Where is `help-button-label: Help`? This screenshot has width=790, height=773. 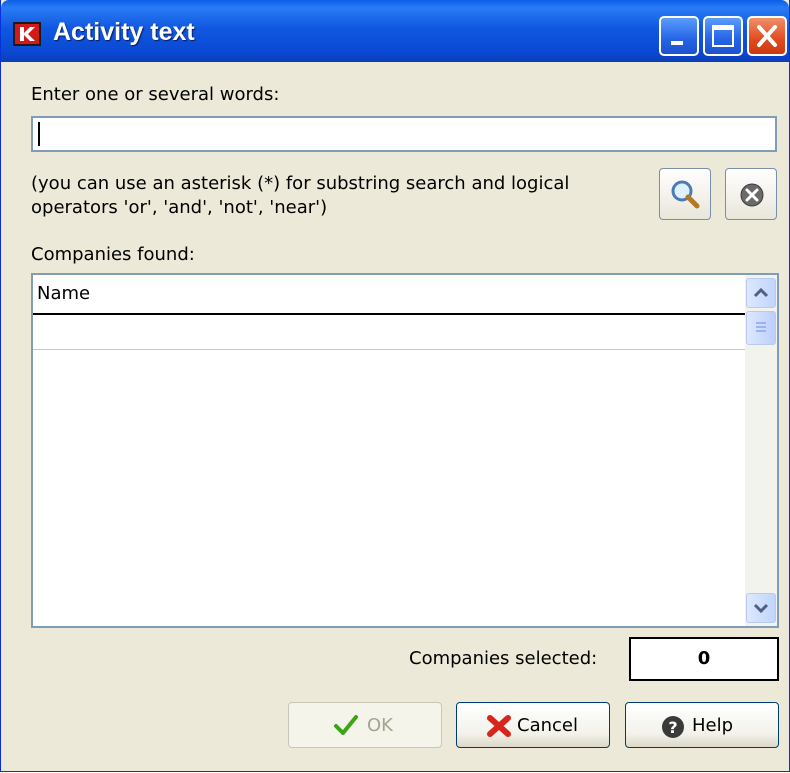 help-button-label: Help is located at coordinates (713, 725).